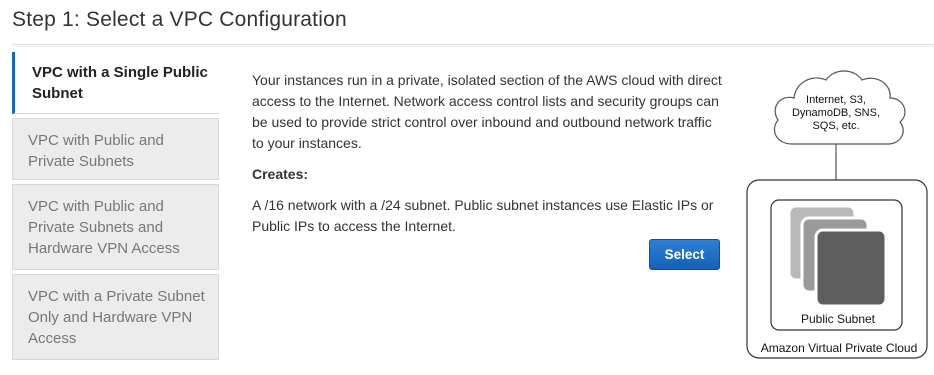  What do you see at coordinates (120, 83) in the screenshot?
I see `sidebar-item-label: VPC with a Single Public Subnet` at bounding box center [120, 83].